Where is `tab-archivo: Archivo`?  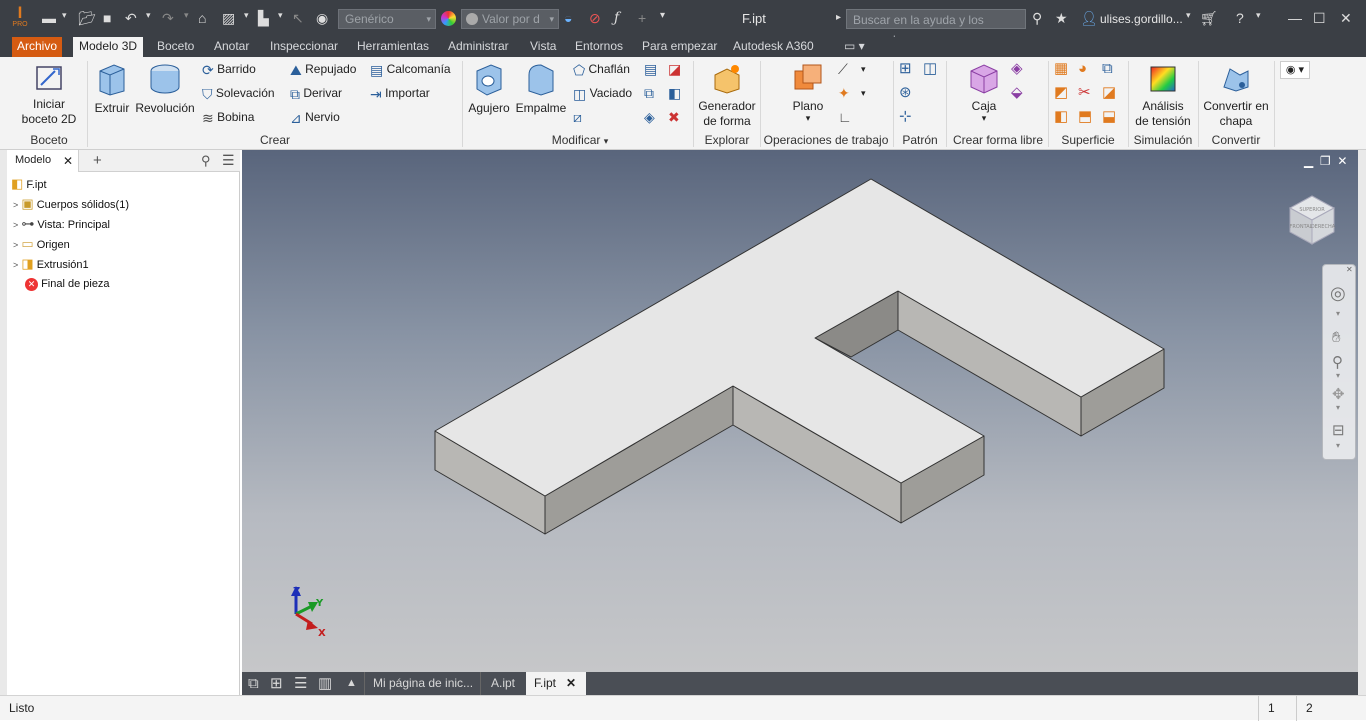 tab-archivo: Archivo is located at coordinates (37, 47).